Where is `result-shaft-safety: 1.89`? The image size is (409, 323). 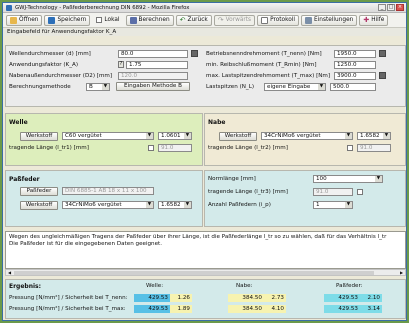 result-shaft-safety: 1.89 is located at coordinates (181, 309).